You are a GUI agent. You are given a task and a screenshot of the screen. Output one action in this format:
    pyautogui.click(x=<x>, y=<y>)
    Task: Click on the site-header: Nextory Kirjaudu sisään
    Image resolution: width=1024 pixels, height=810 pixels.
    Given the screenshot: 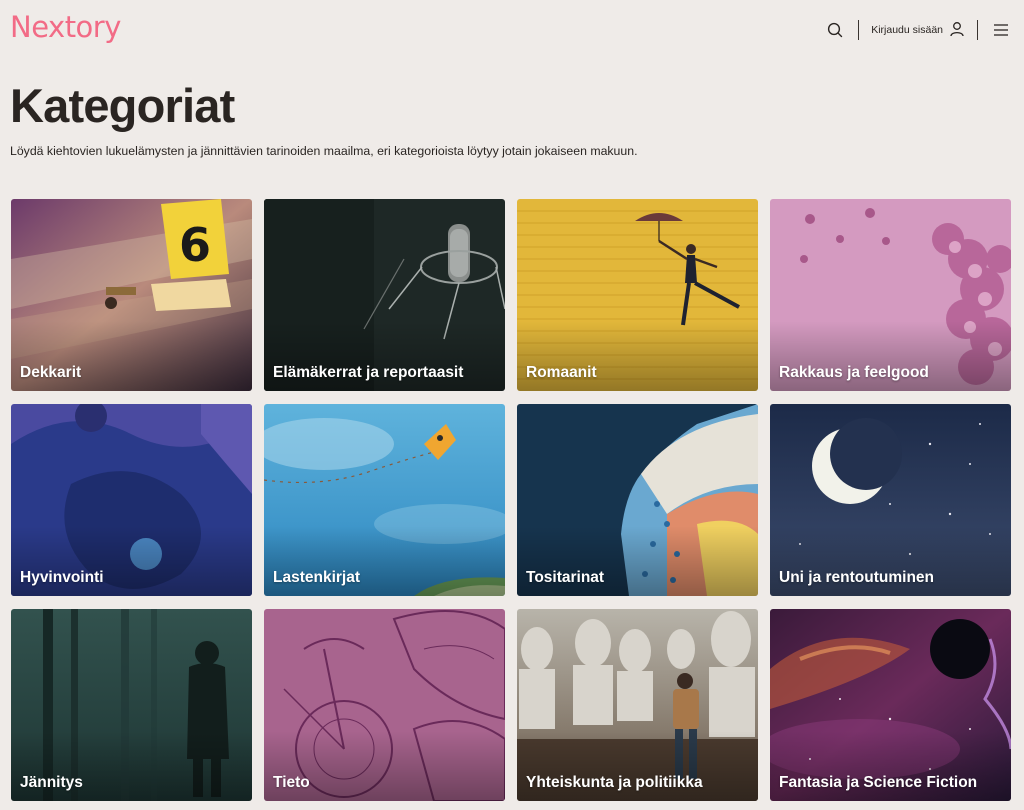 What is the action you would take?
    pyautogui.click(x=512, y=30)
    